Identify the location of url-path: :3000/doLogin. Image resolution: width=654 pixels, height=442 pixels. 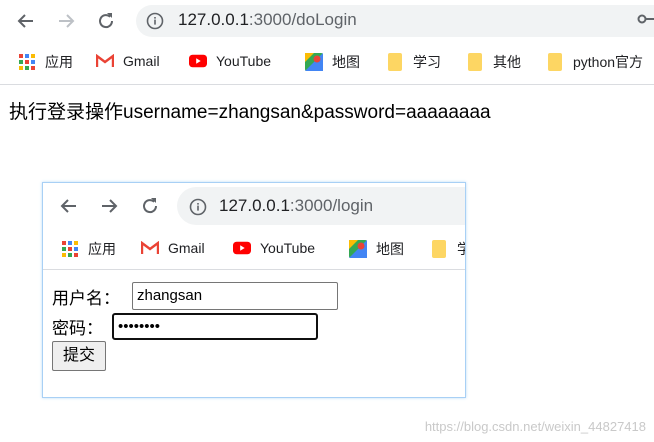
(302, 19).